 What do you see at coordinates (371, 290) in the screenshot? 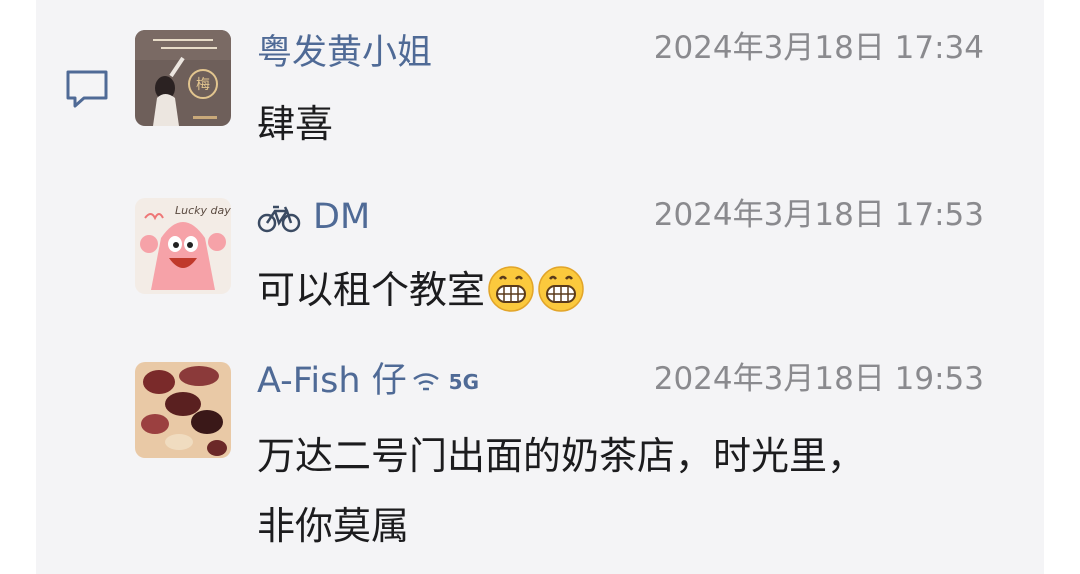
I see `comment-text: 可以租个教室` at bounding box center [371, 290].